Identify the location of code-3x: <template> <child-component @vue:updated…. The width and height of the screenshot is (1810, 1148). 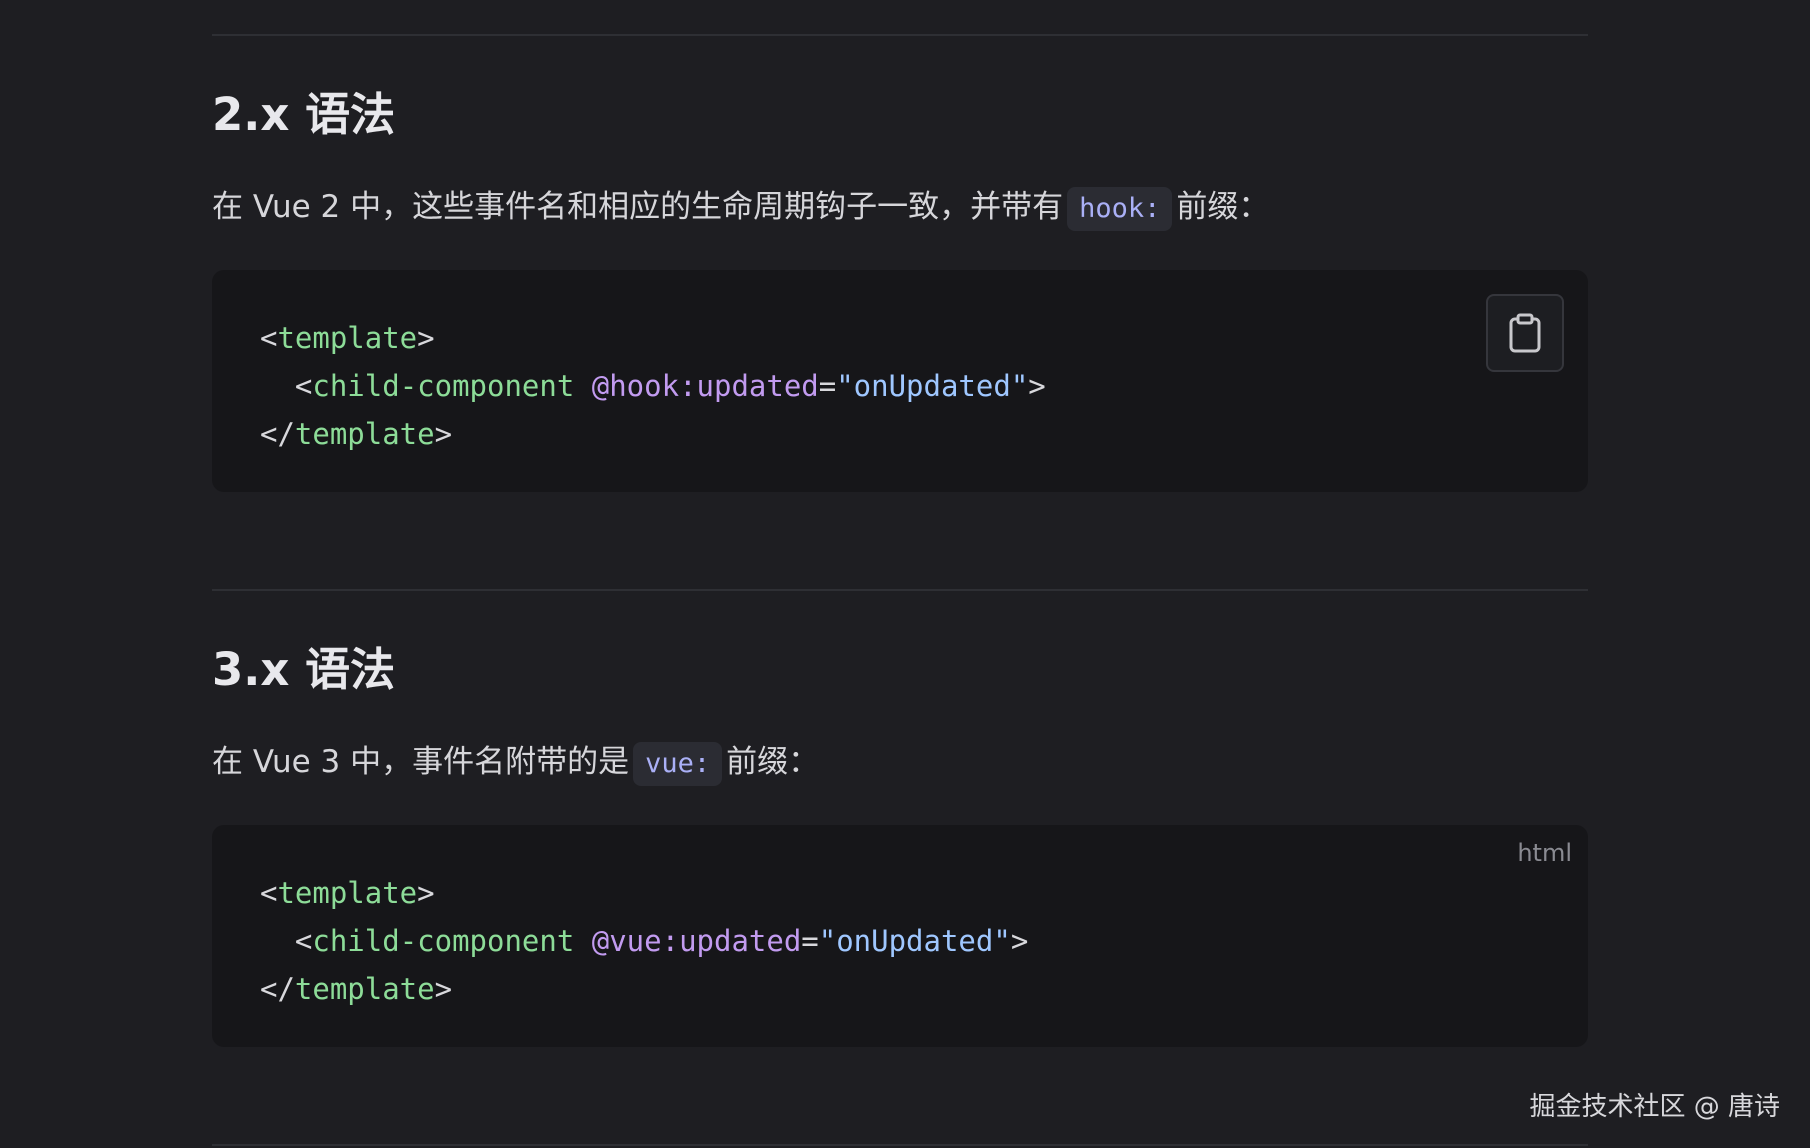
(644, 941).